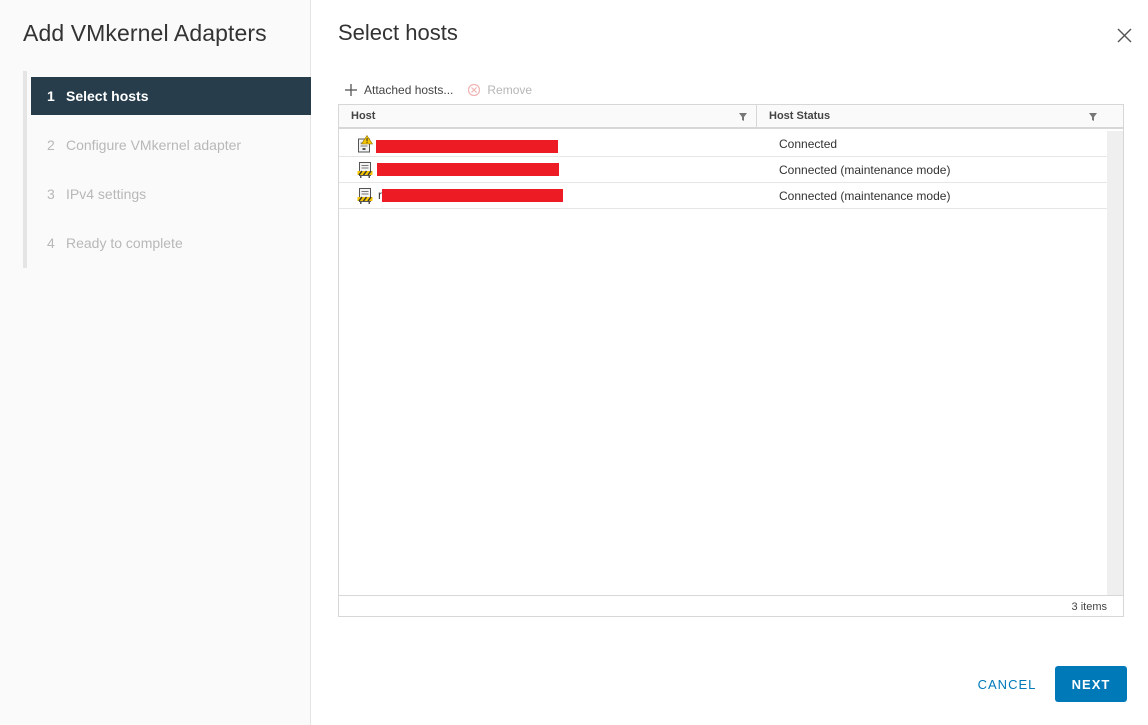 The height and width of the screenshot is (725, 1148). I want to click on step-label: IPv4 settings, so click(106, 194).